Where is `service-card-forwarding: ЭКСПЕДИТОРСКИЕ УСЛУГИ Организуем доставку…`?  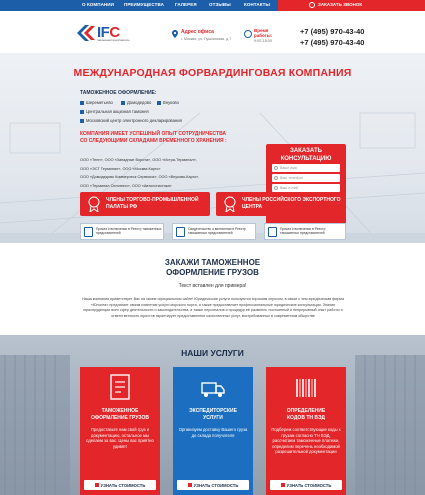 service-card-forwarding: ЭКСПЕДИТОРСКИЕ УСЛУГИ Организуем доставку… is located at coordinates (213, 431).